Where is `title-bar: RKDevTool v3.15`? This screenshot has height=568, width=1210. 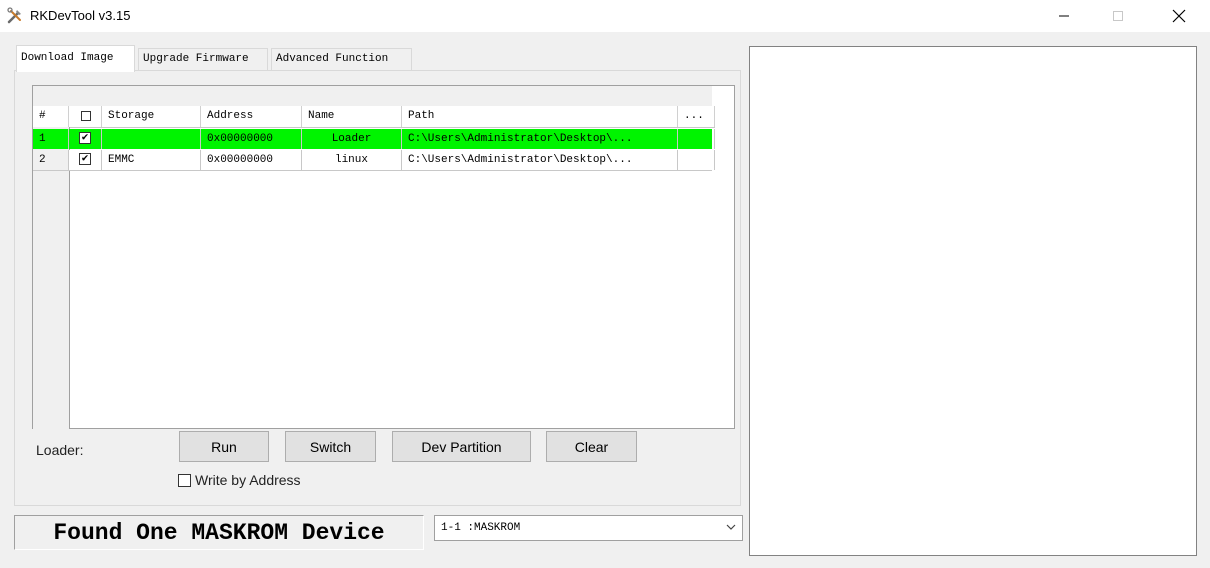 title-bar: RKDevTool v3.15 is located at coordinates (605, 16).